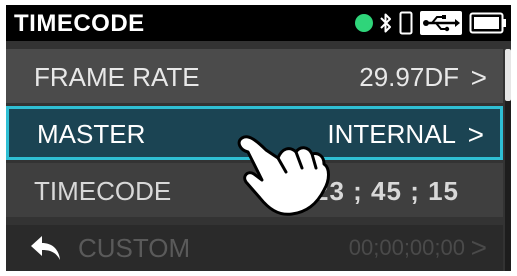 The width and height of the screenshot is (517, 276). Describe the element at coordinates (406, 247) in the screenshot. I see `menu-item-value: 00;00;00;00` at that location.